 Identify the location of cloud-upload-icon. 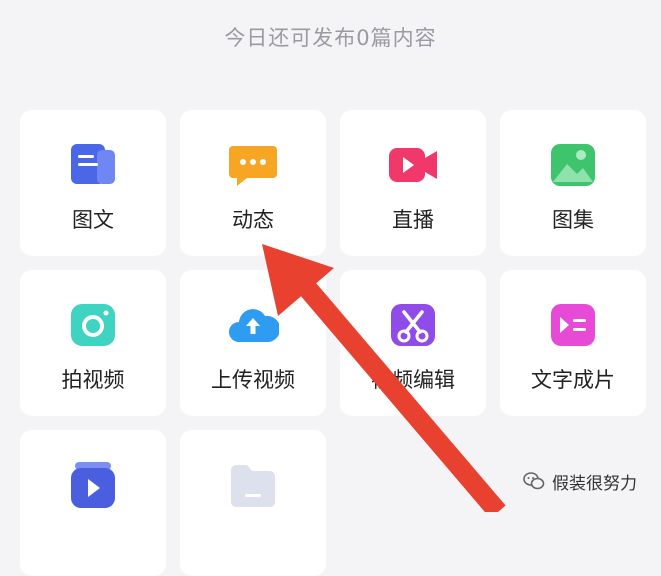
(254, 325).